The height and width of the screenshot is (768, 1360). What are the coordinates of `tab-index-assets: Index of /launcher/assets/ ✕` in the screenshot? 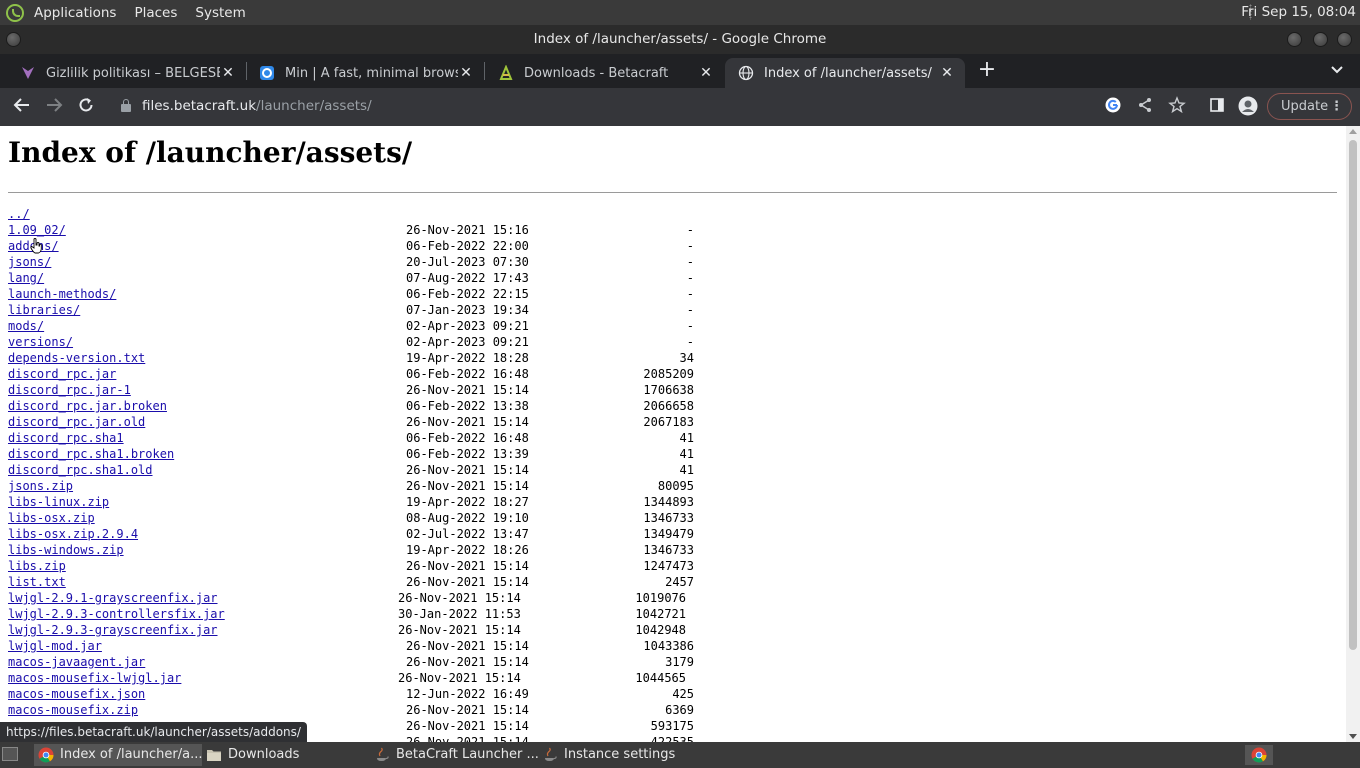 It's located at (845, 73).